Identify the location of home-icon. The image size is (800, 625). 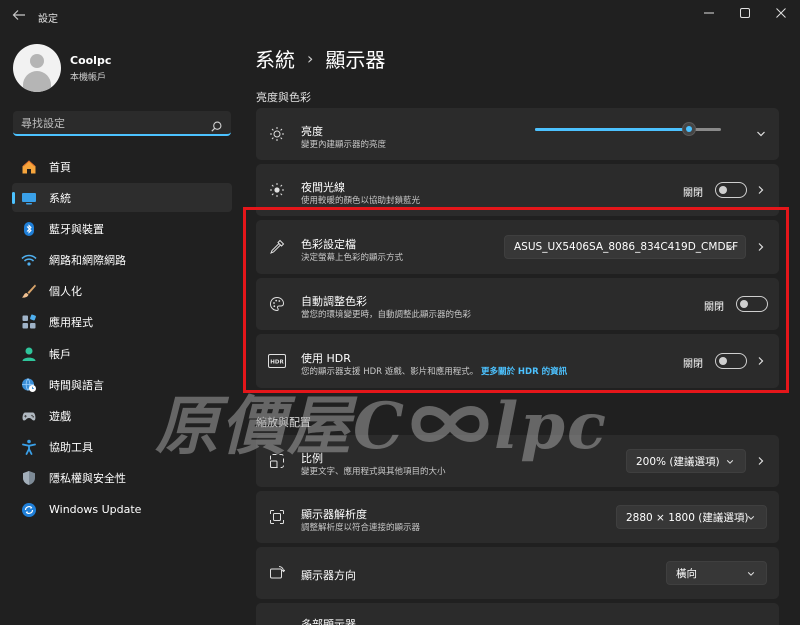
(29, 167).